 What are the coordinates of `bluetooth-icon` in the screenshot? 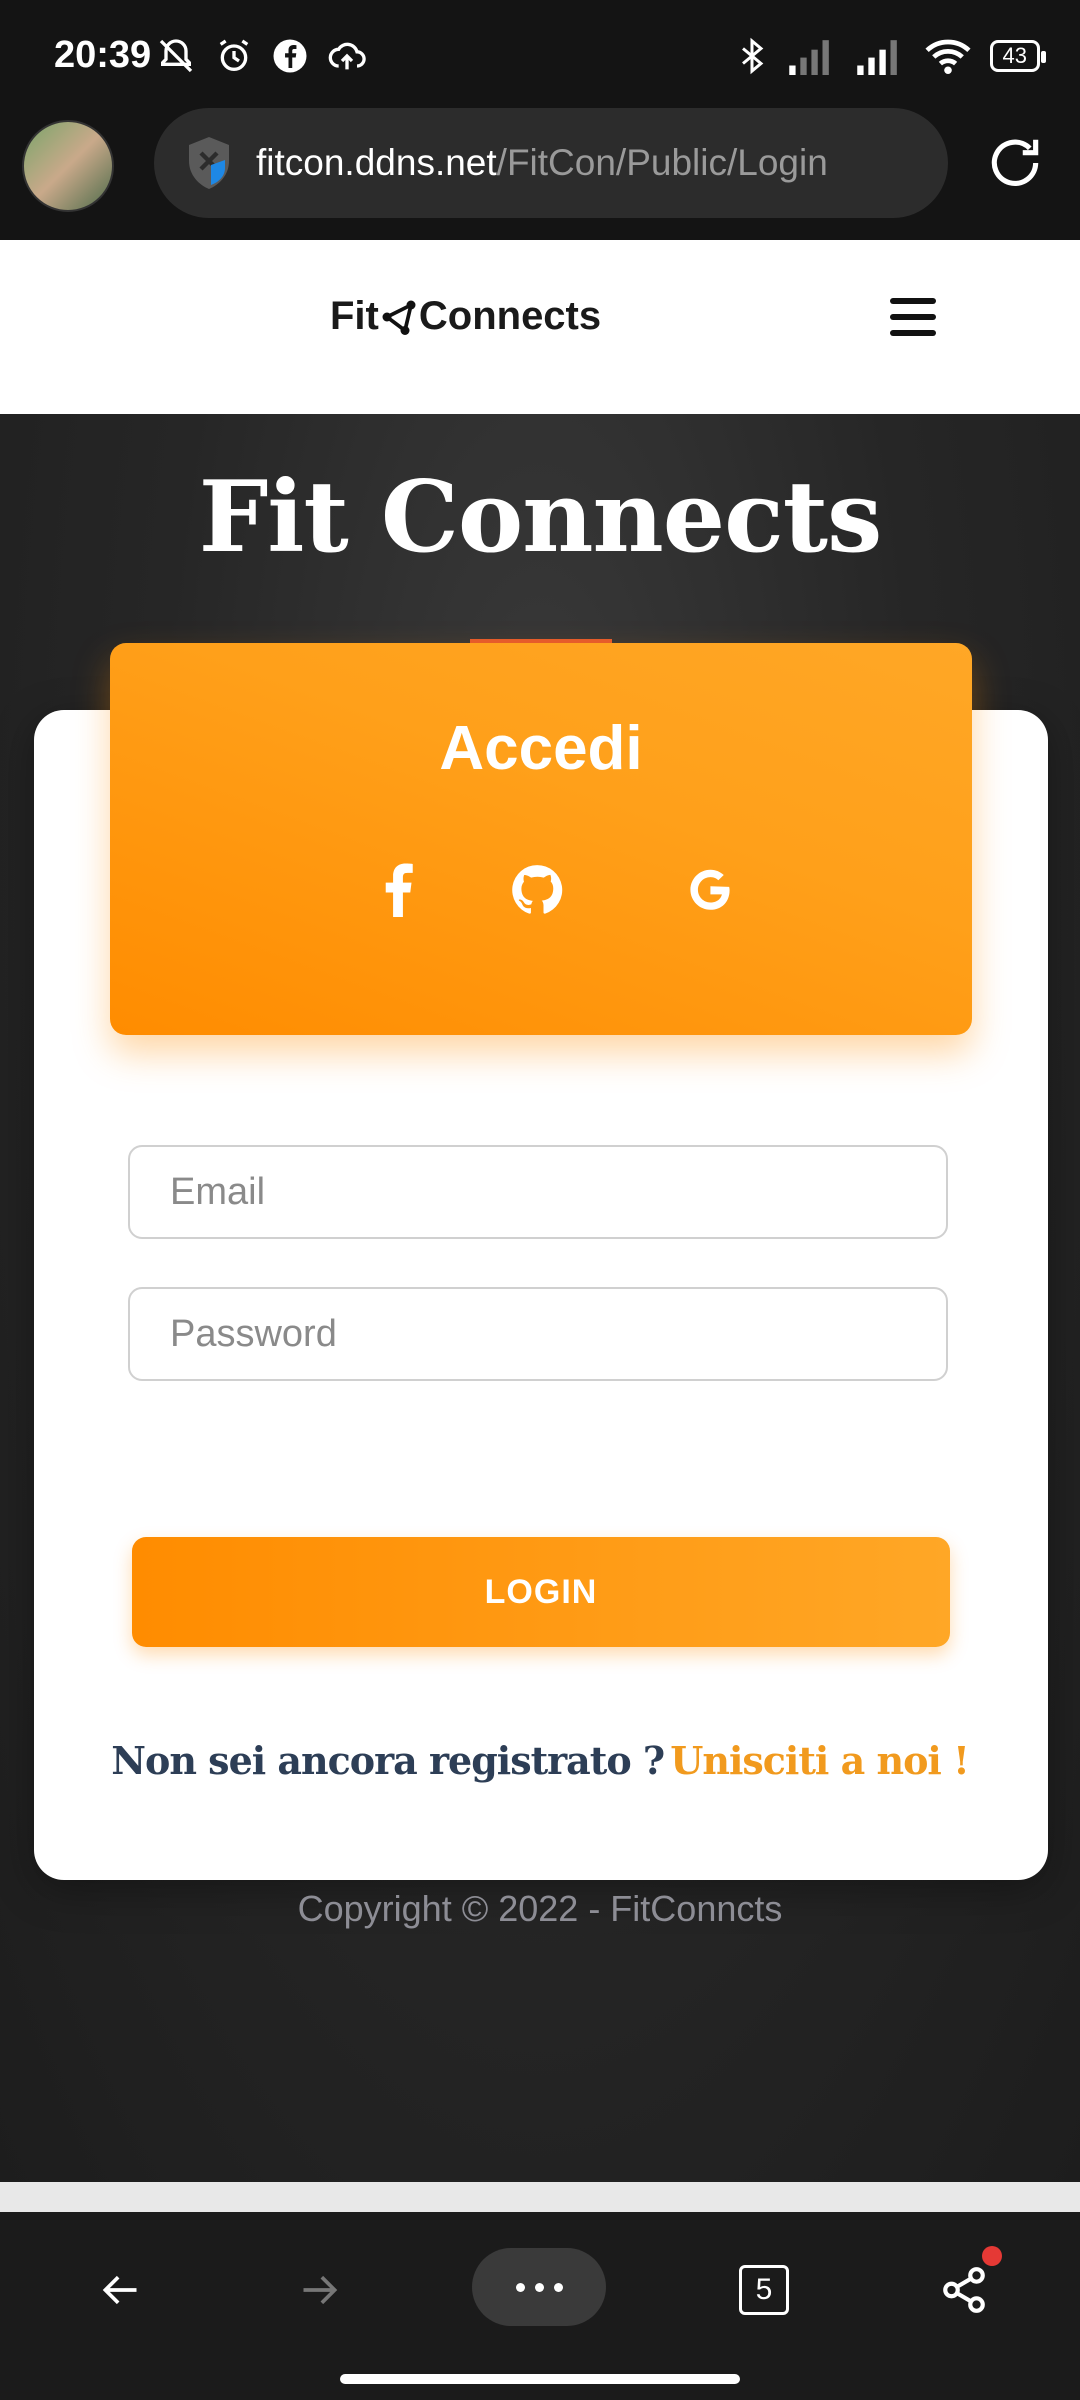 It's located at (752, 56).